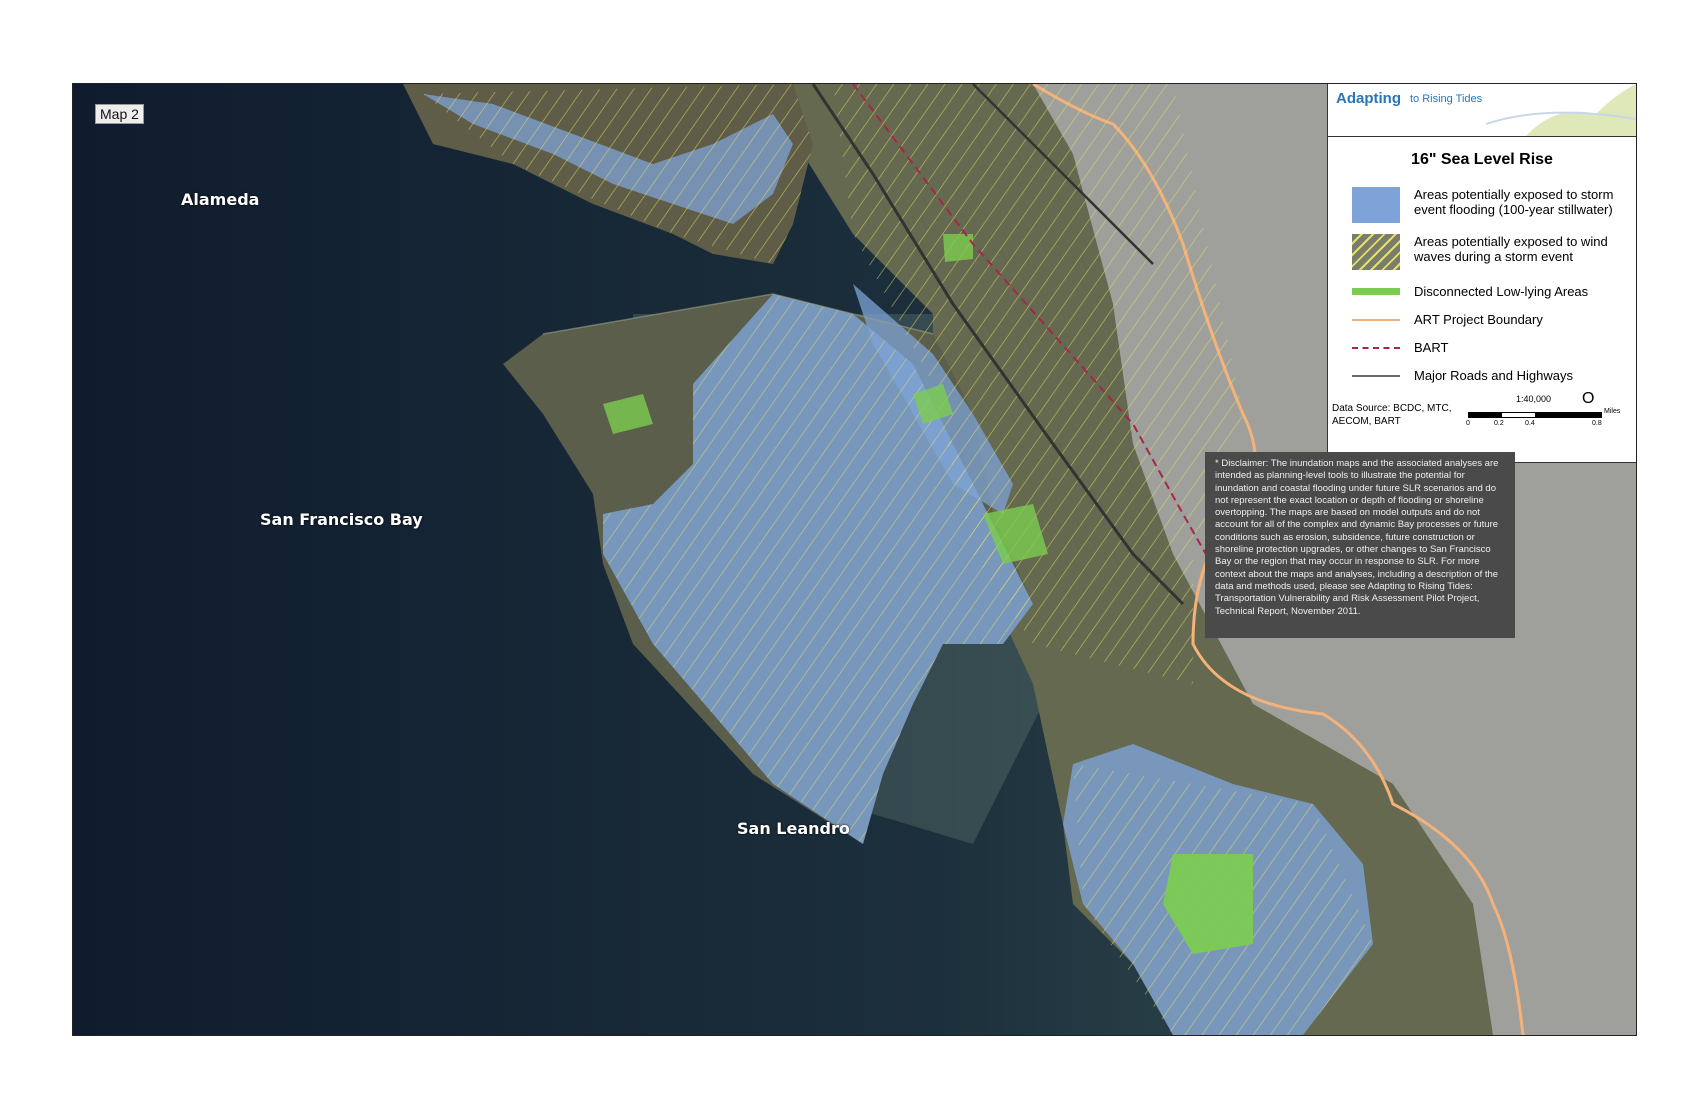  Describe the element at coordinates (341, 519) in the screenshot. I see `place-label-sf-bay: San Francisco Bay` at that location.